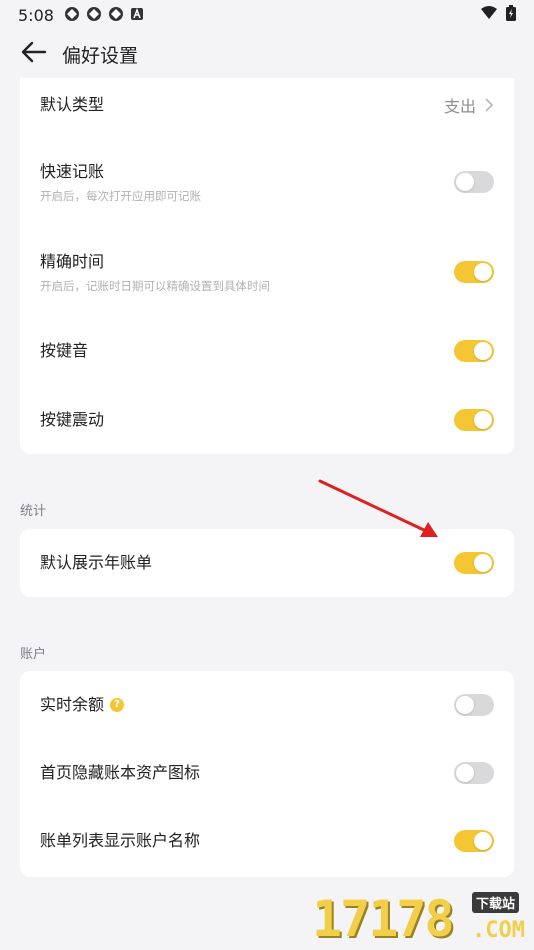 This screenshot has height=950, width=534. What do you see at coordinates (72, 104) in the screenshot?
I see `default-type-label: 默认类型` at bounding box center [72, 104].